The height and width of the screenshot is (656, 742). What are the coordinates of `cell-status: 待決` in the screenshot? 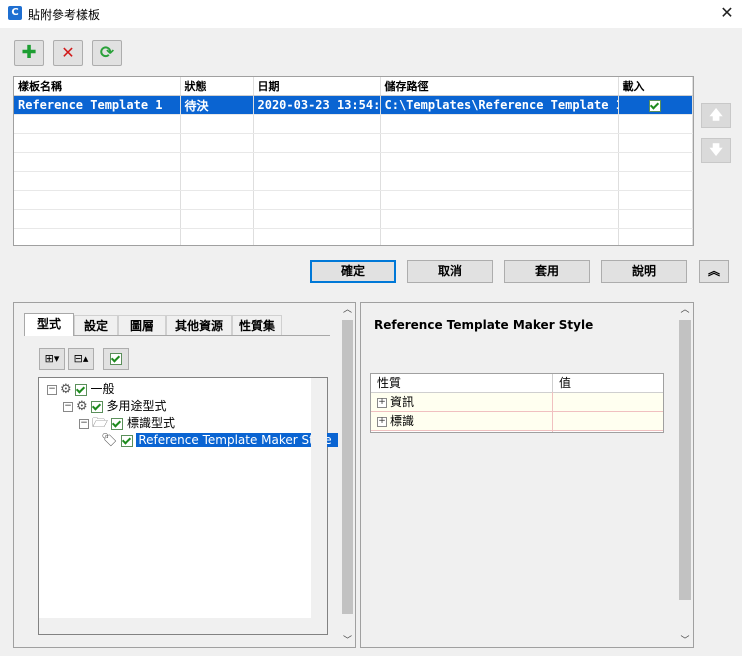 It's located at (217, 105).